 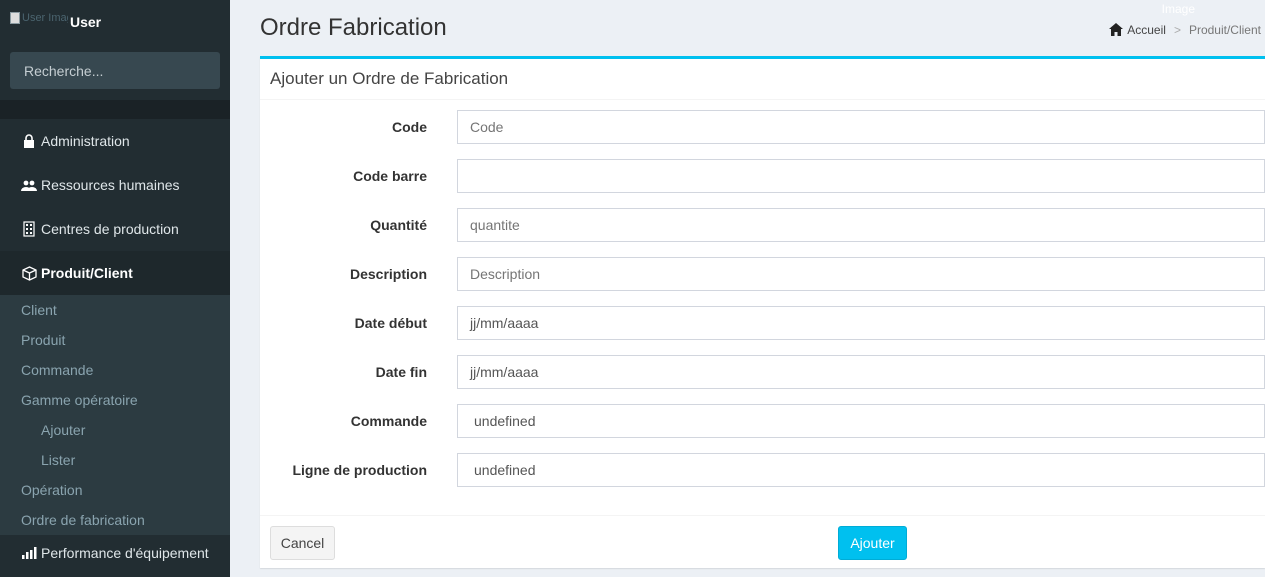 I want to click on form-row-date-debut: Date début jj/mm/aaaa, so click(x=762, y=323).